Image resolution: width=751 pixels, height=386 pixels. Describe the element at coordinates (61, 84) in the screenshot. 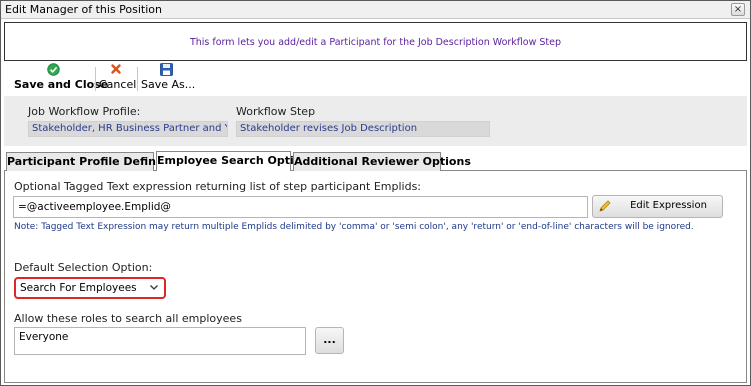

I see `save-and-close-label: Save and Close` at that location.